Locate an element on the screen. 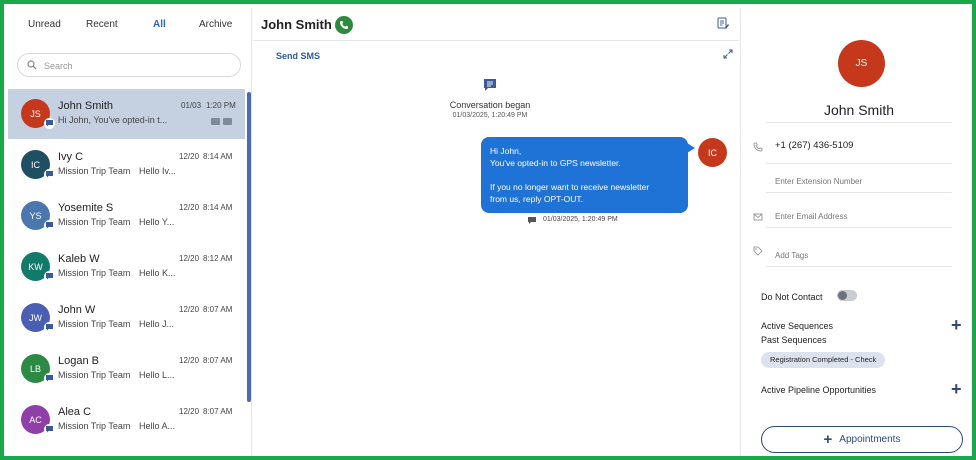 Image resolution: width=976 pixels, height=460 pixels. sender-avatar: IC is located at coordinates (712, 152).